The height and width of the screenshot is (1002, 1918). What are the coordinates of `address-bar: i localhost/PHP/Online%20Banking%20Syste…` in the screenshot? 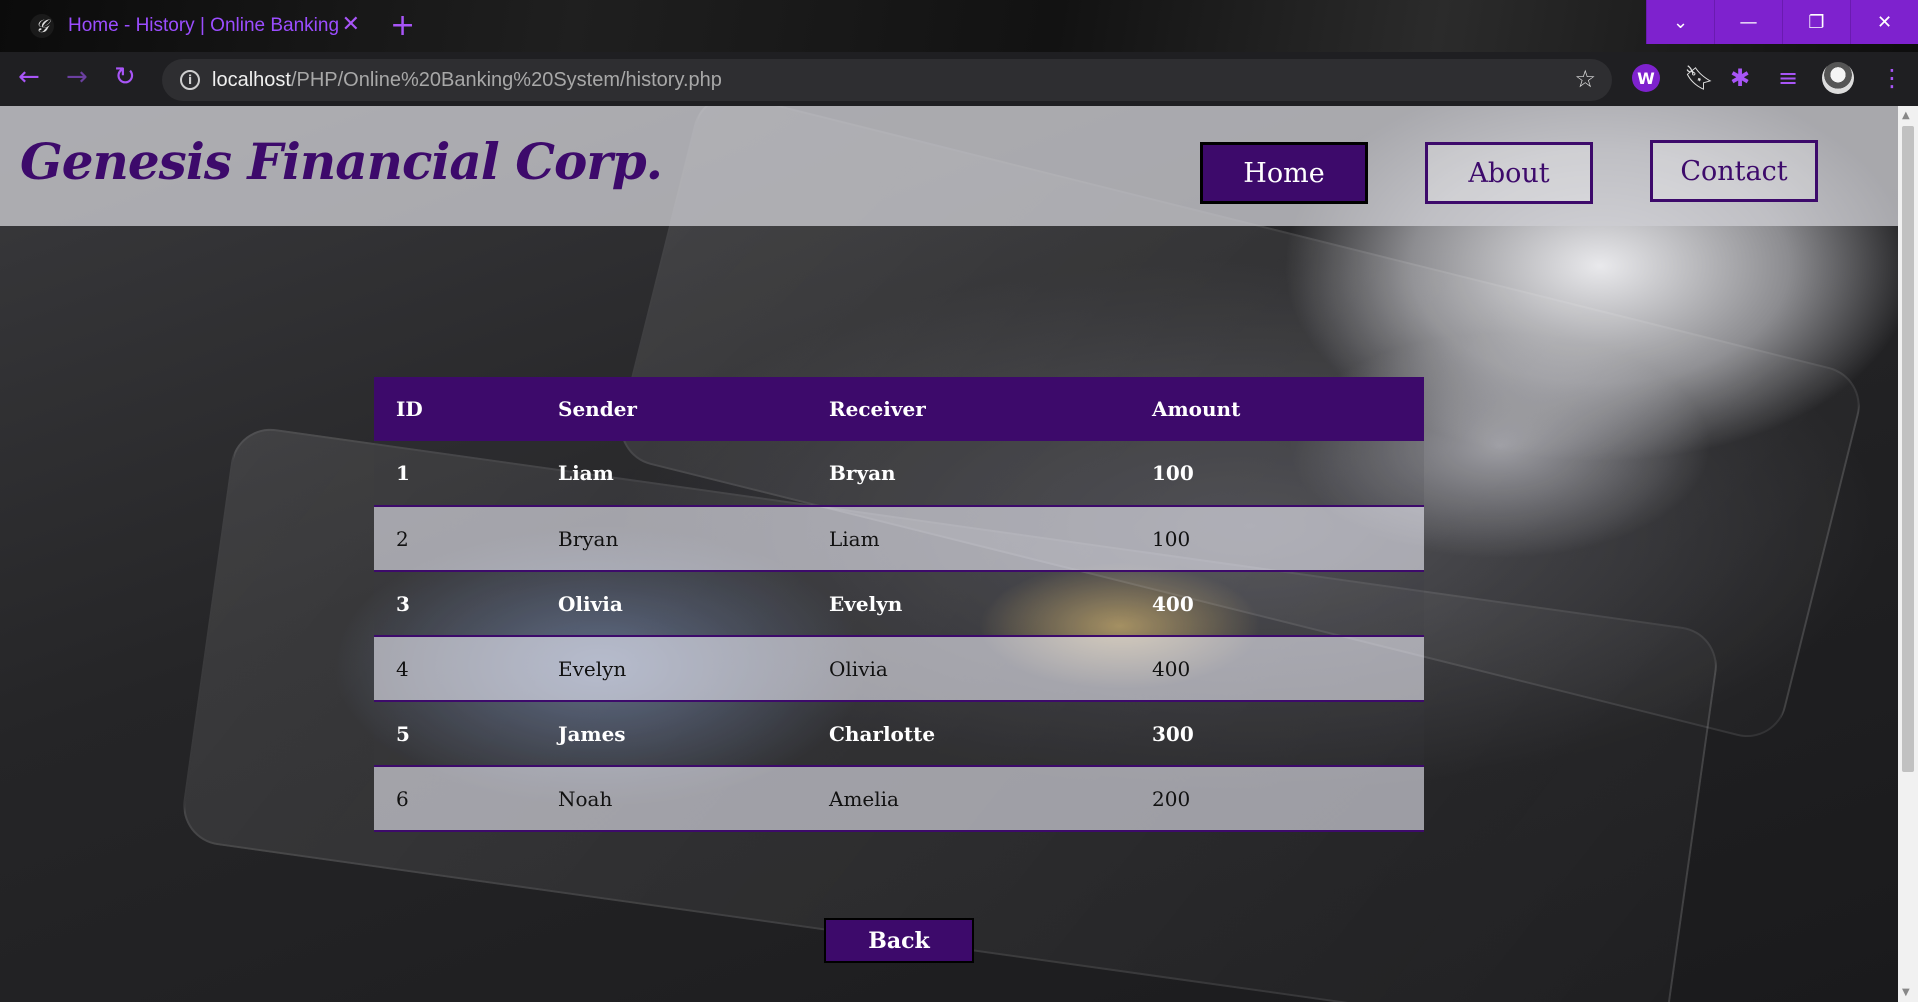 It's located at (887, 80).